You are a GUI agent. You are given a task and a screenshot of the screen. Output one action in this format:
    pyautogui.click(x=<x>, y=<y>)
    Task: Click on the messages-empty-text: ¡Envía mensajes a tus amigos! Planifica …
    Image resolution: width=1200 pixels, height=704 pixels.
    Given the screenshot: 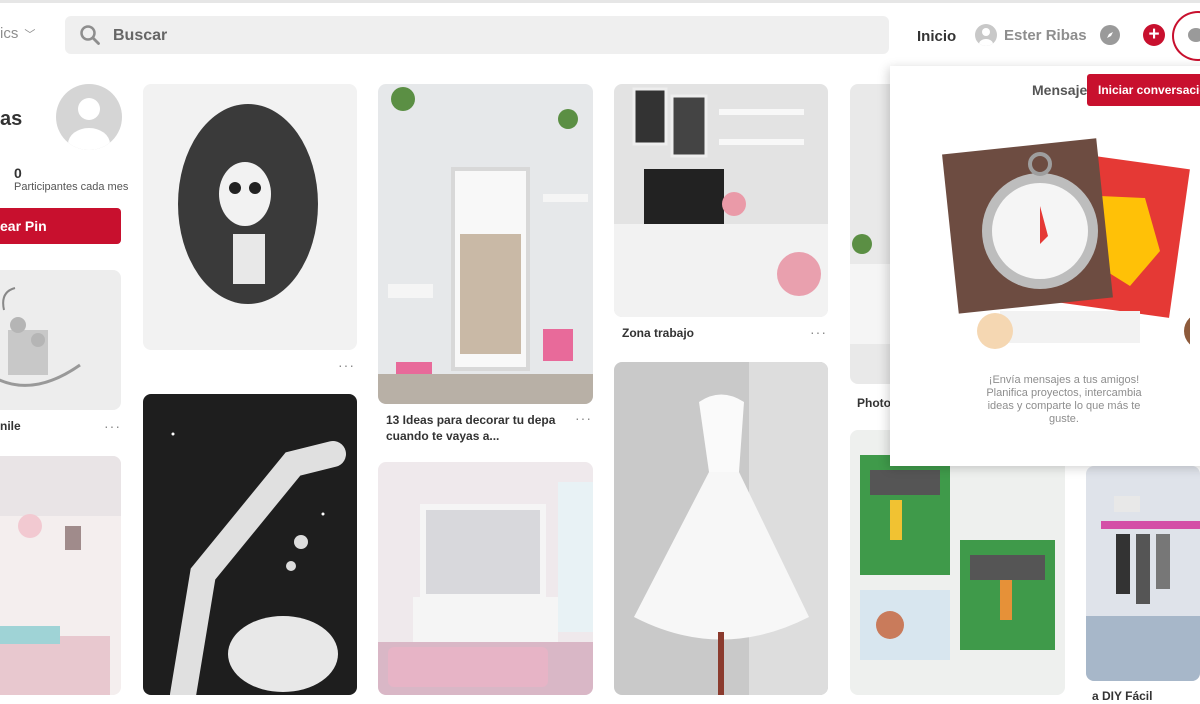 What is the action you would take?
    pyautogui.click(x=1064, y=400)
    